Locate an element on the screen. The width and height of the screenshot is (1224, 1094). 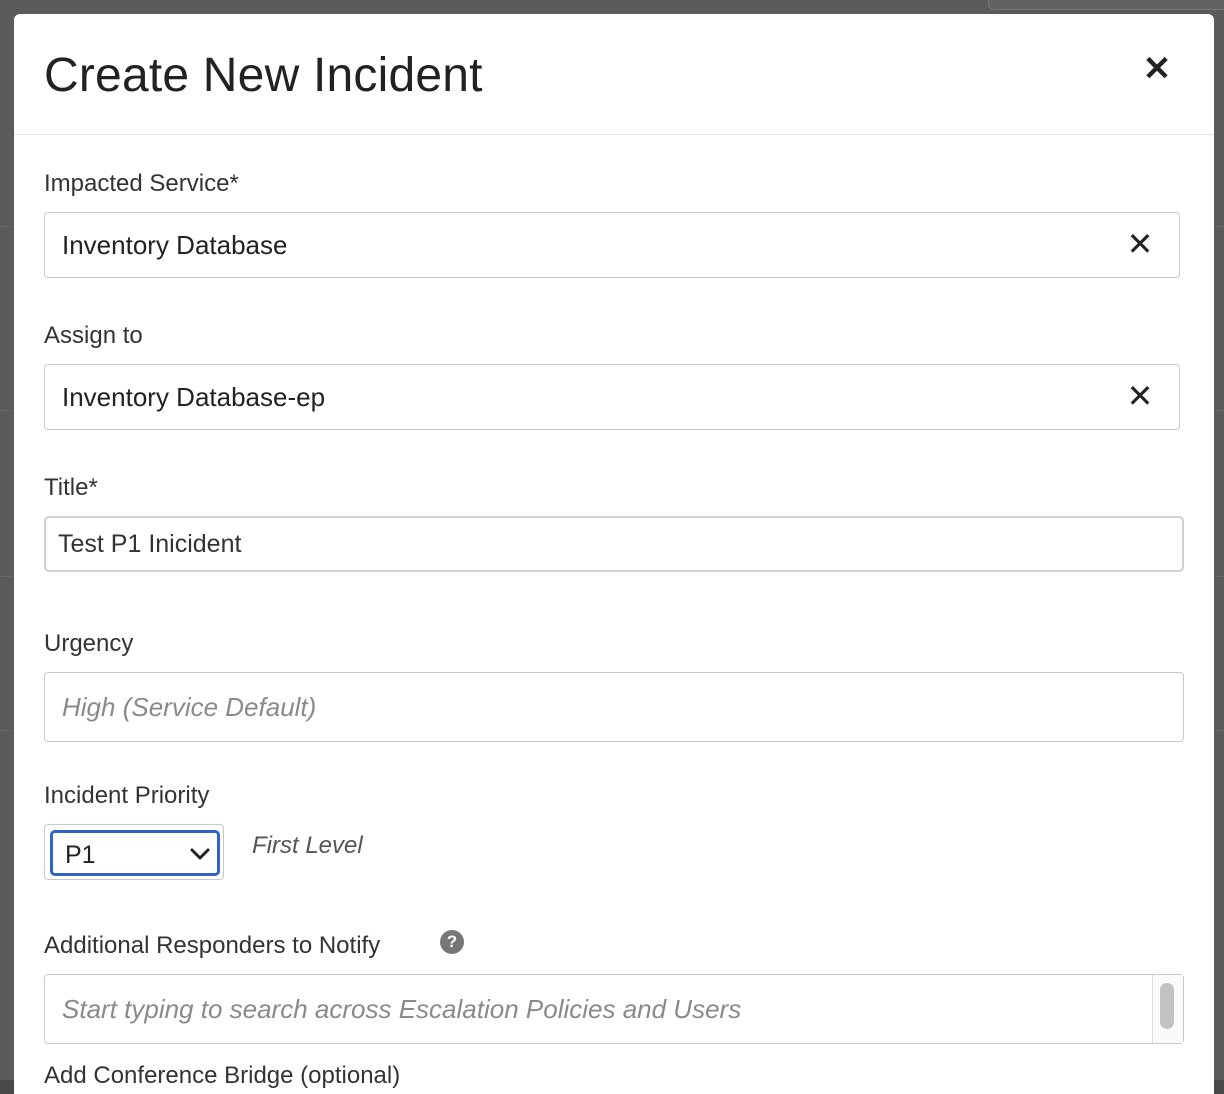
incident-priority-hint: First Level is located at coordinates (307, 845).